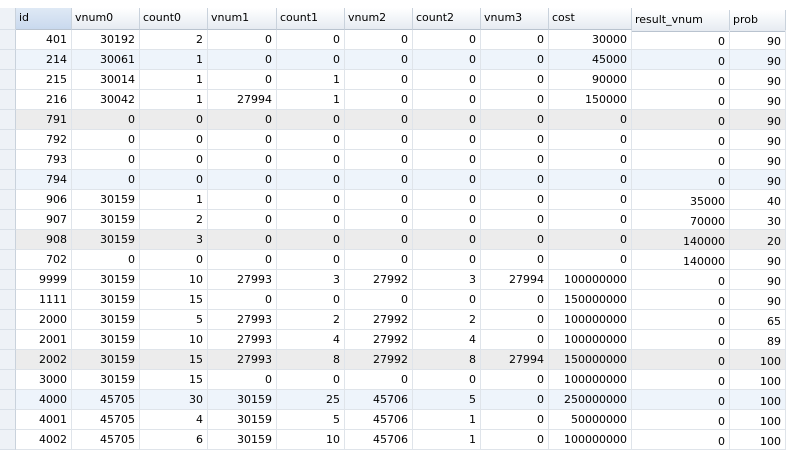 The width and height of the screenshot is (786, 450). Describe the element at coordinates (106, 399) in the screenshot. I see `cell-vnum0: 45705` at that location.